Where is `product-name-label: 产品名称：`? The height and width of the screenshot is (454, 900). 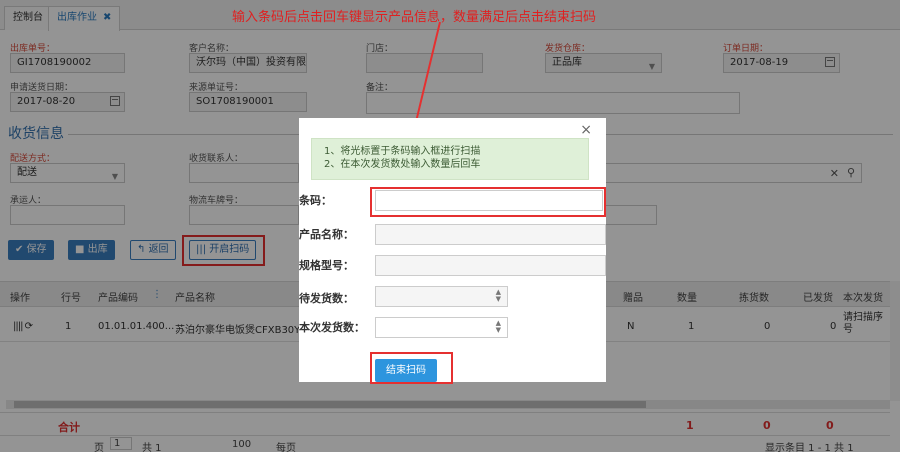
product-name-label: 产品名称： is located at coordinates (326, 234).